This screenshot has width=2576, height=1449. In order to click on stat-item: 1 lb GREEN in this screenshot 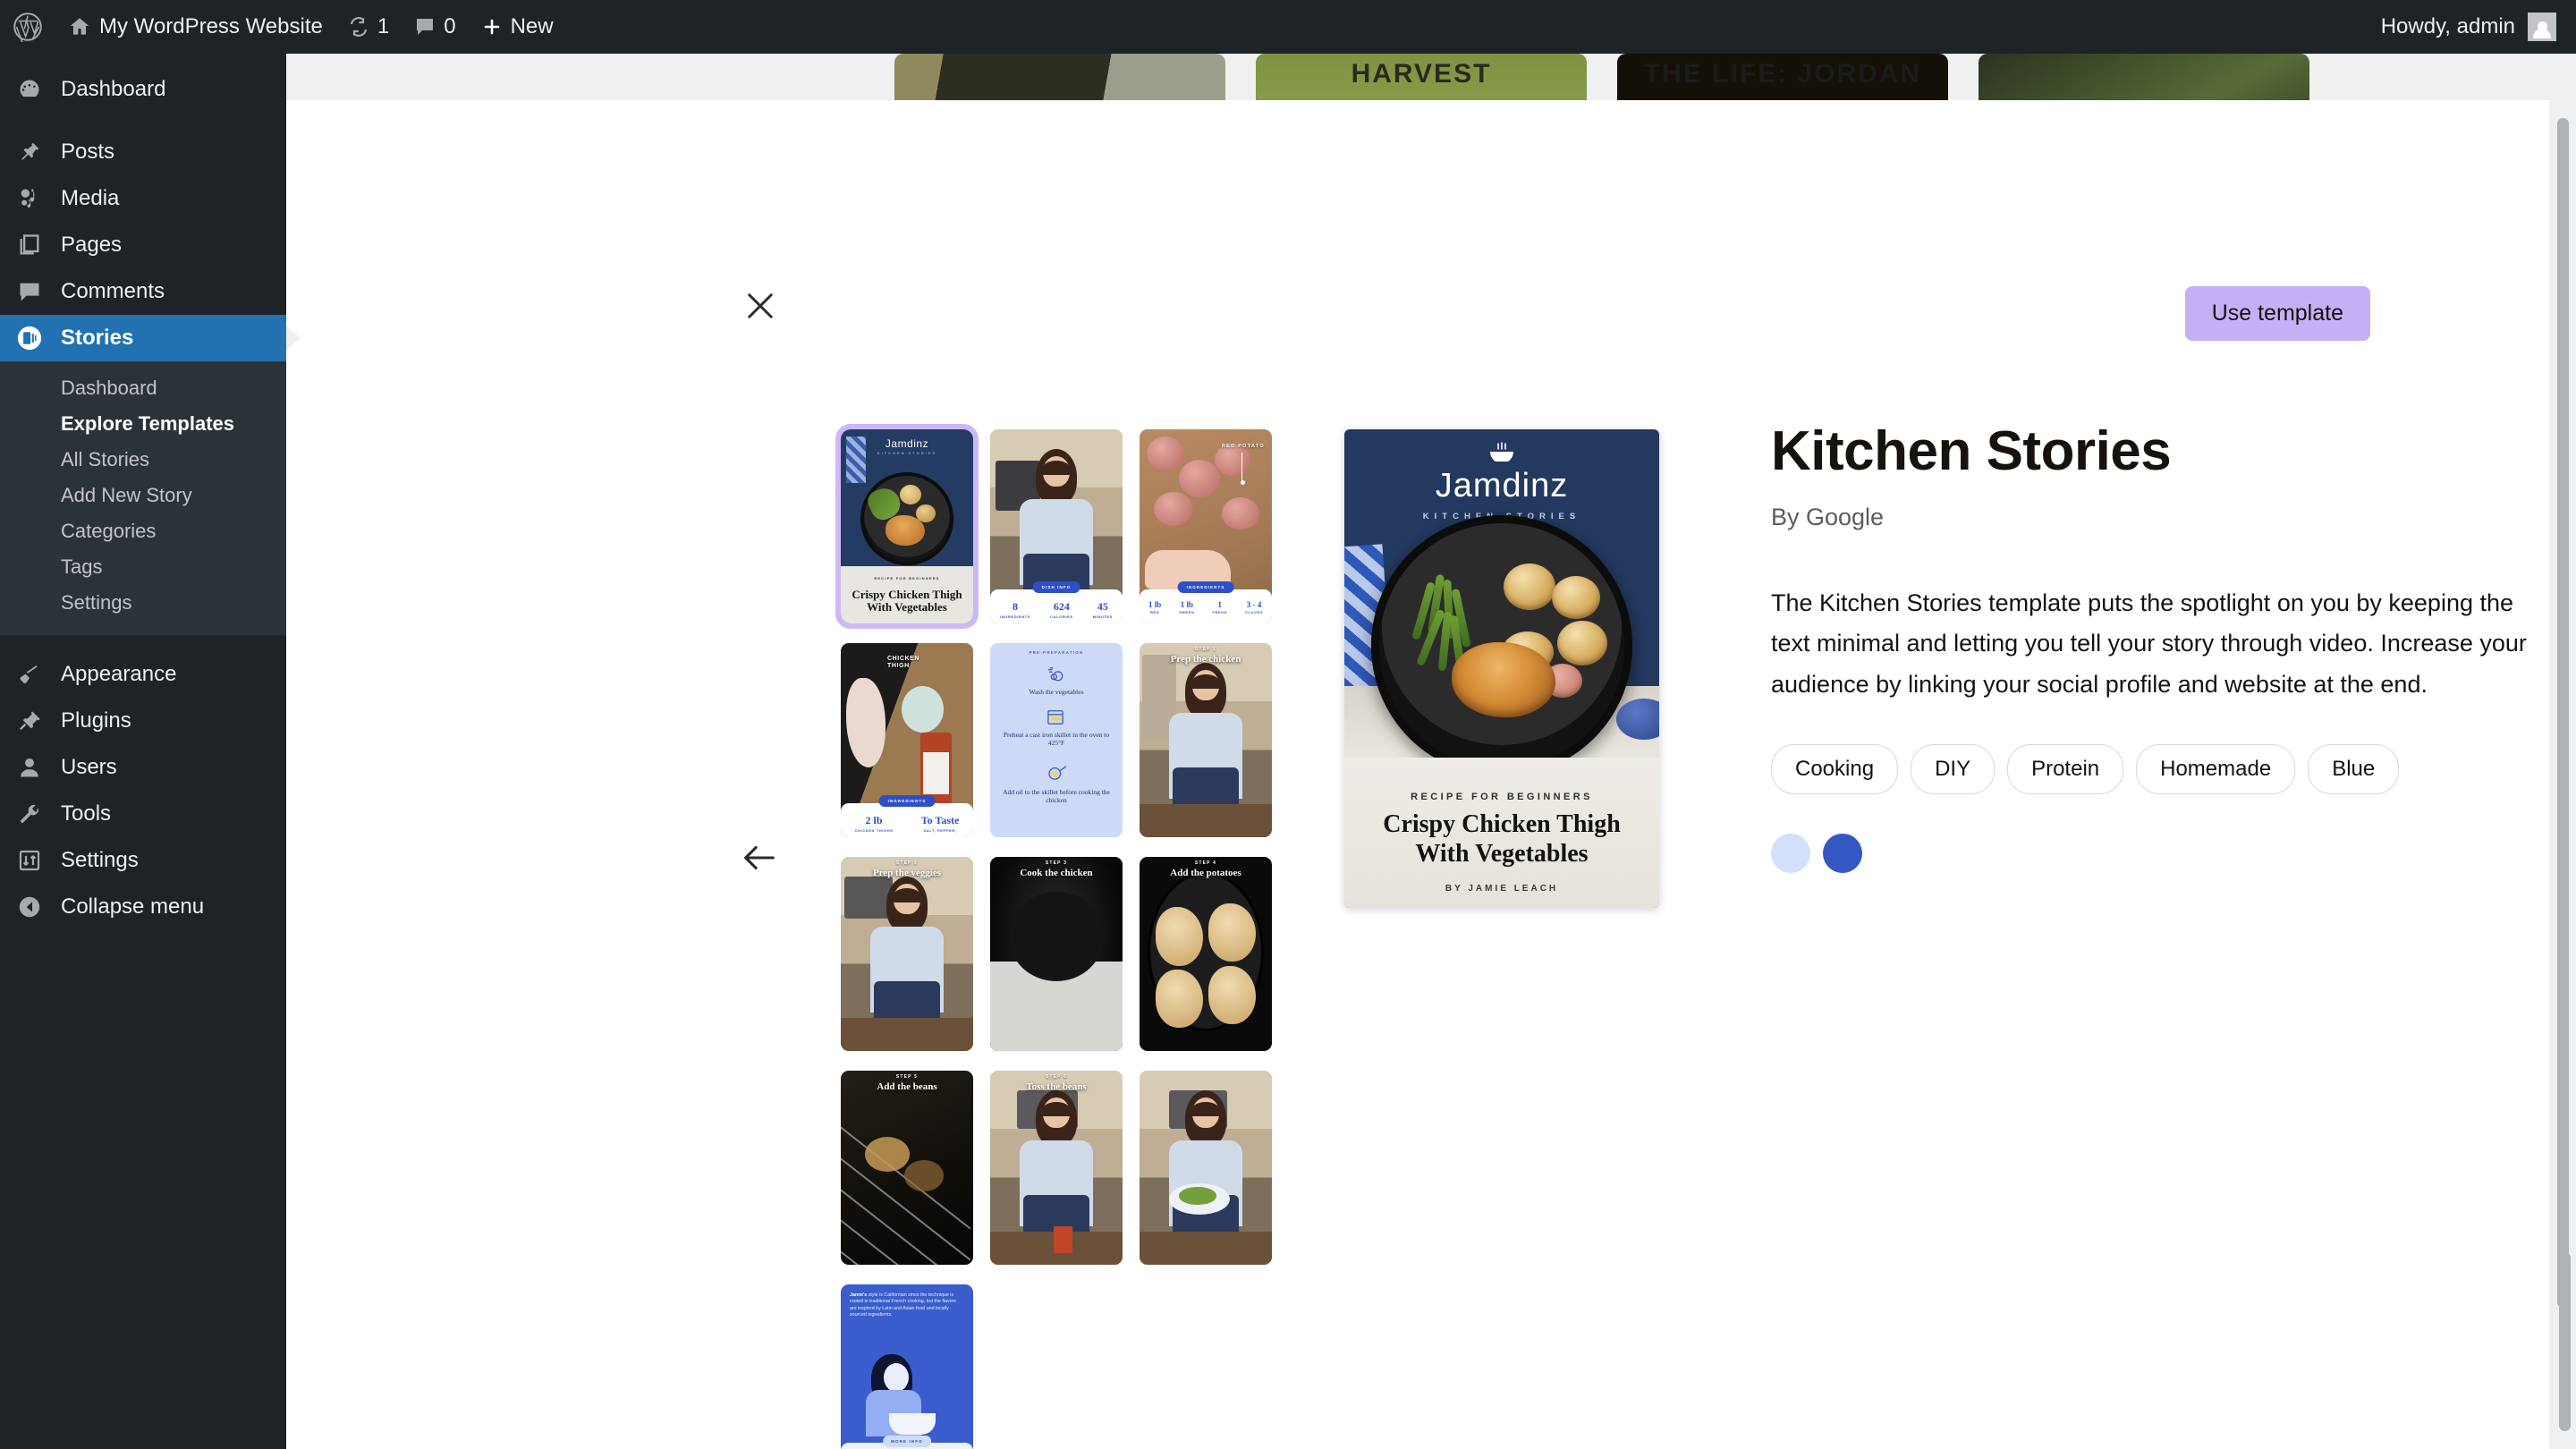, I will do `click(1186, 607)`.